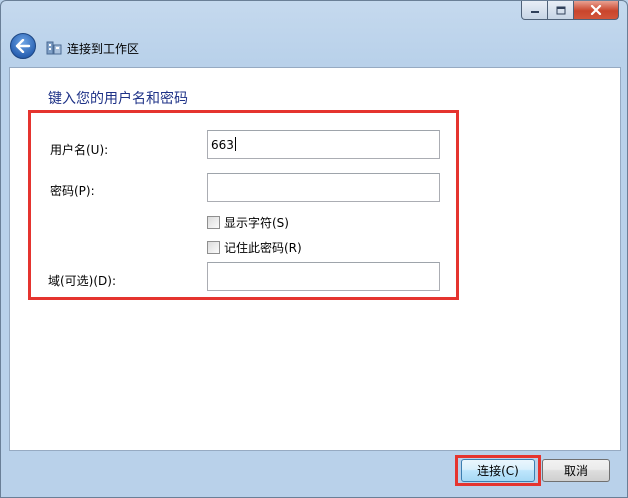  Describe the element at coordinates (323, 276) in the screenshot. I see `domain-input` at that location.